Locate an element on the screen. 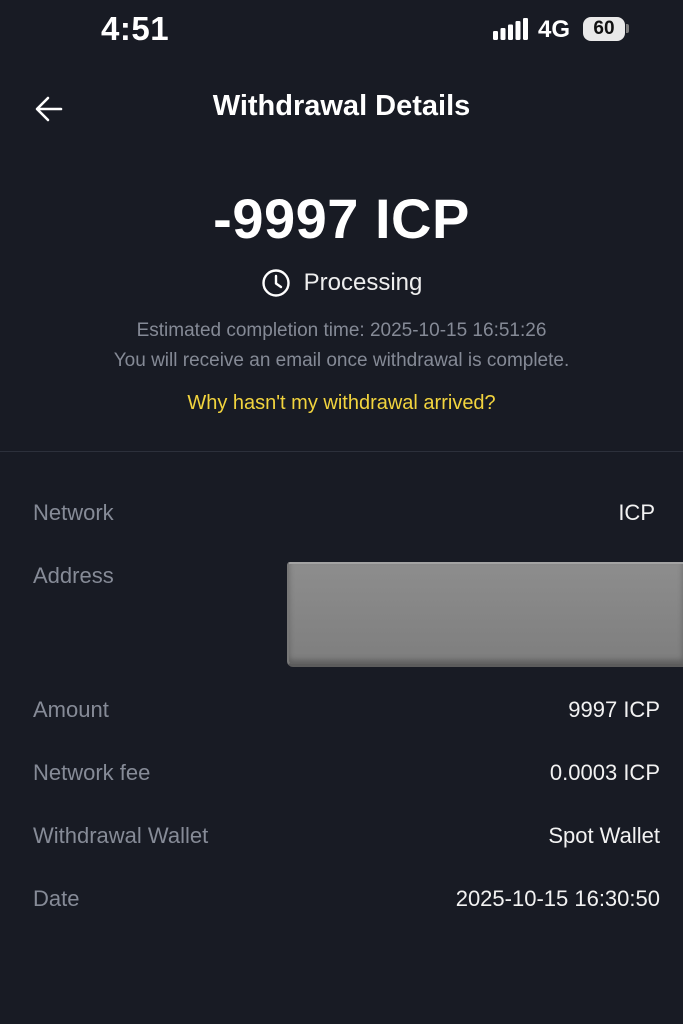 This screenshot has width=683, height=1024. detail-value-network-fee: 0.0003 ICP is located at coordinates (604, 772).